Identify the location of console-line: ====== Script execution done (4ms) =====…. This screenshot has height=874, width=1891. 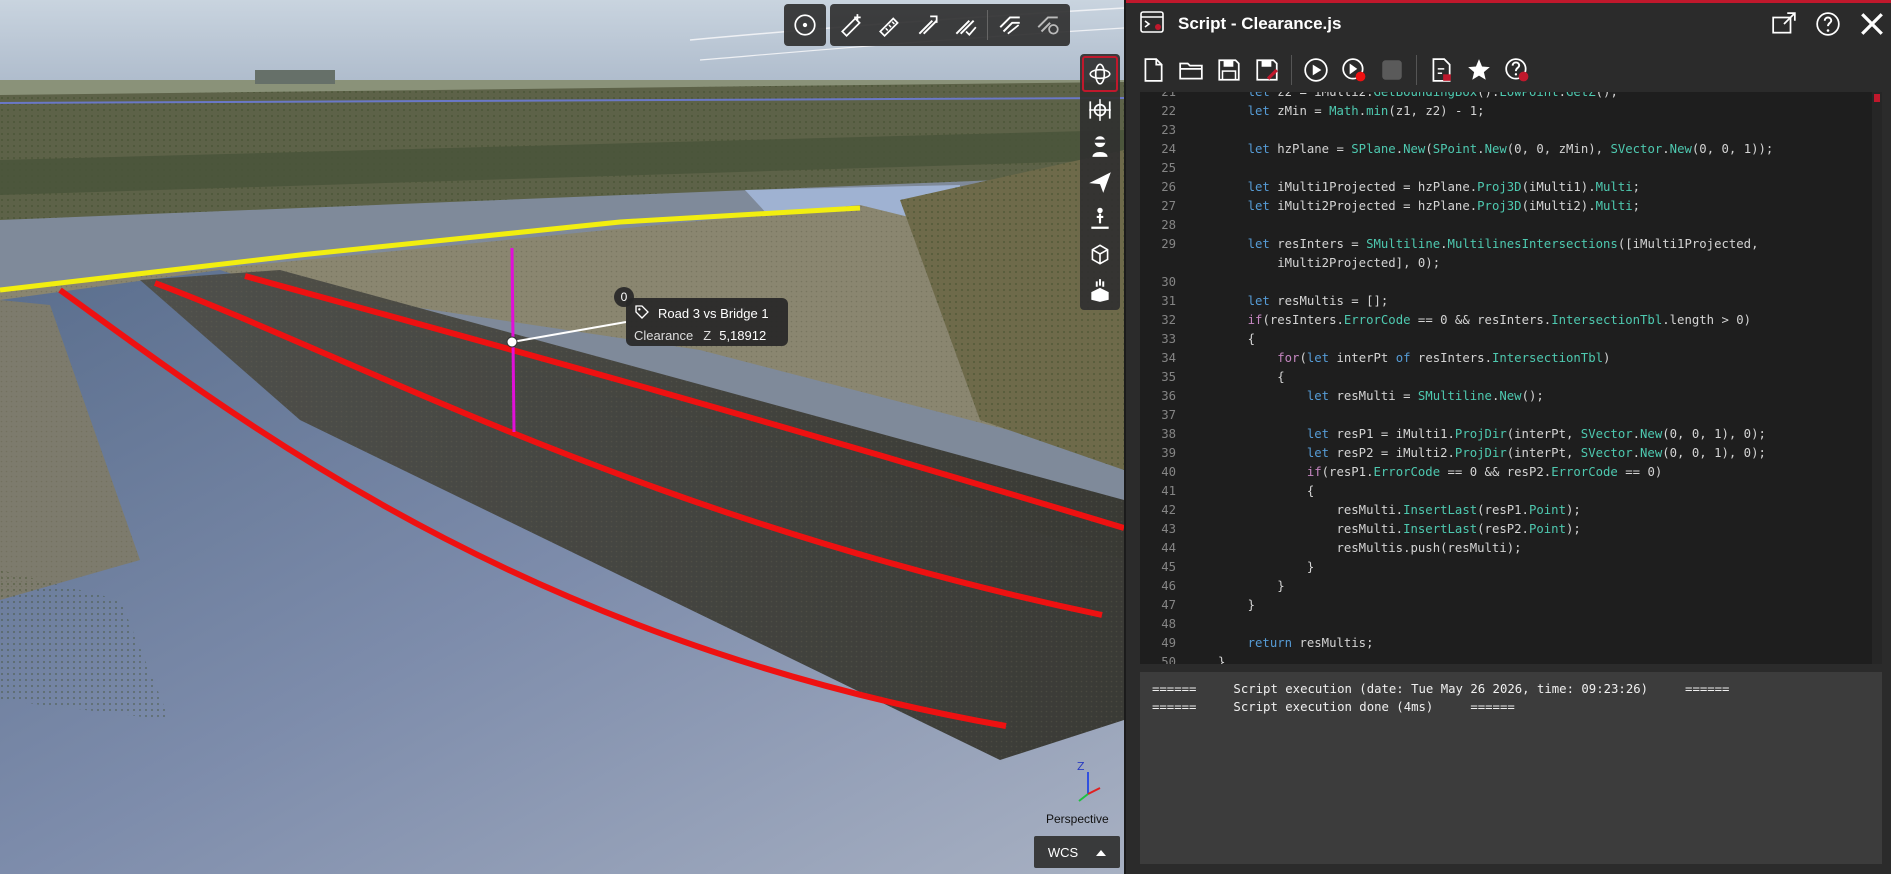
(1333, 707).